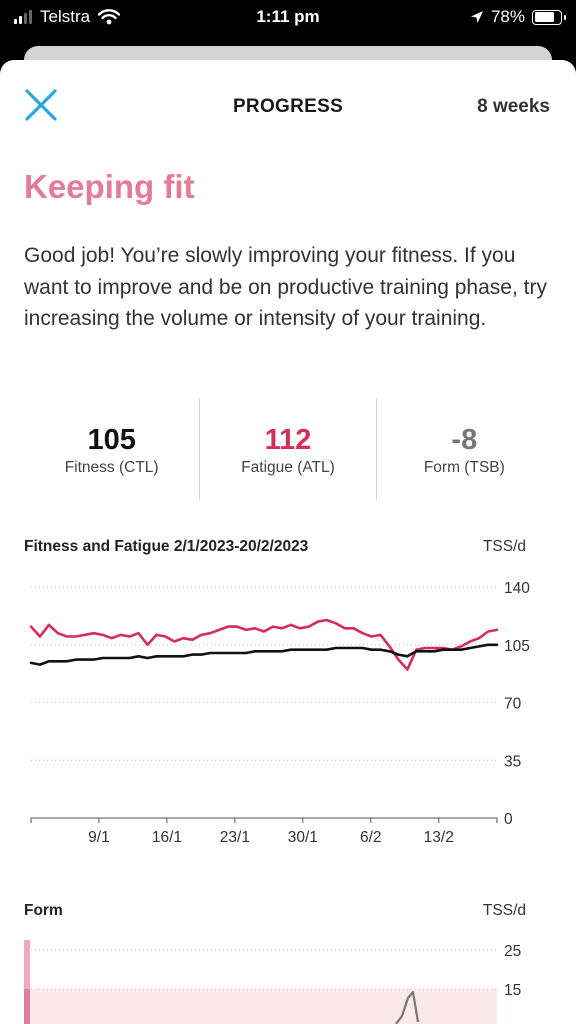 The height and width of the screenshot is (1024, 576). I want to click on y-tick-label: 140, so click(517, 588).